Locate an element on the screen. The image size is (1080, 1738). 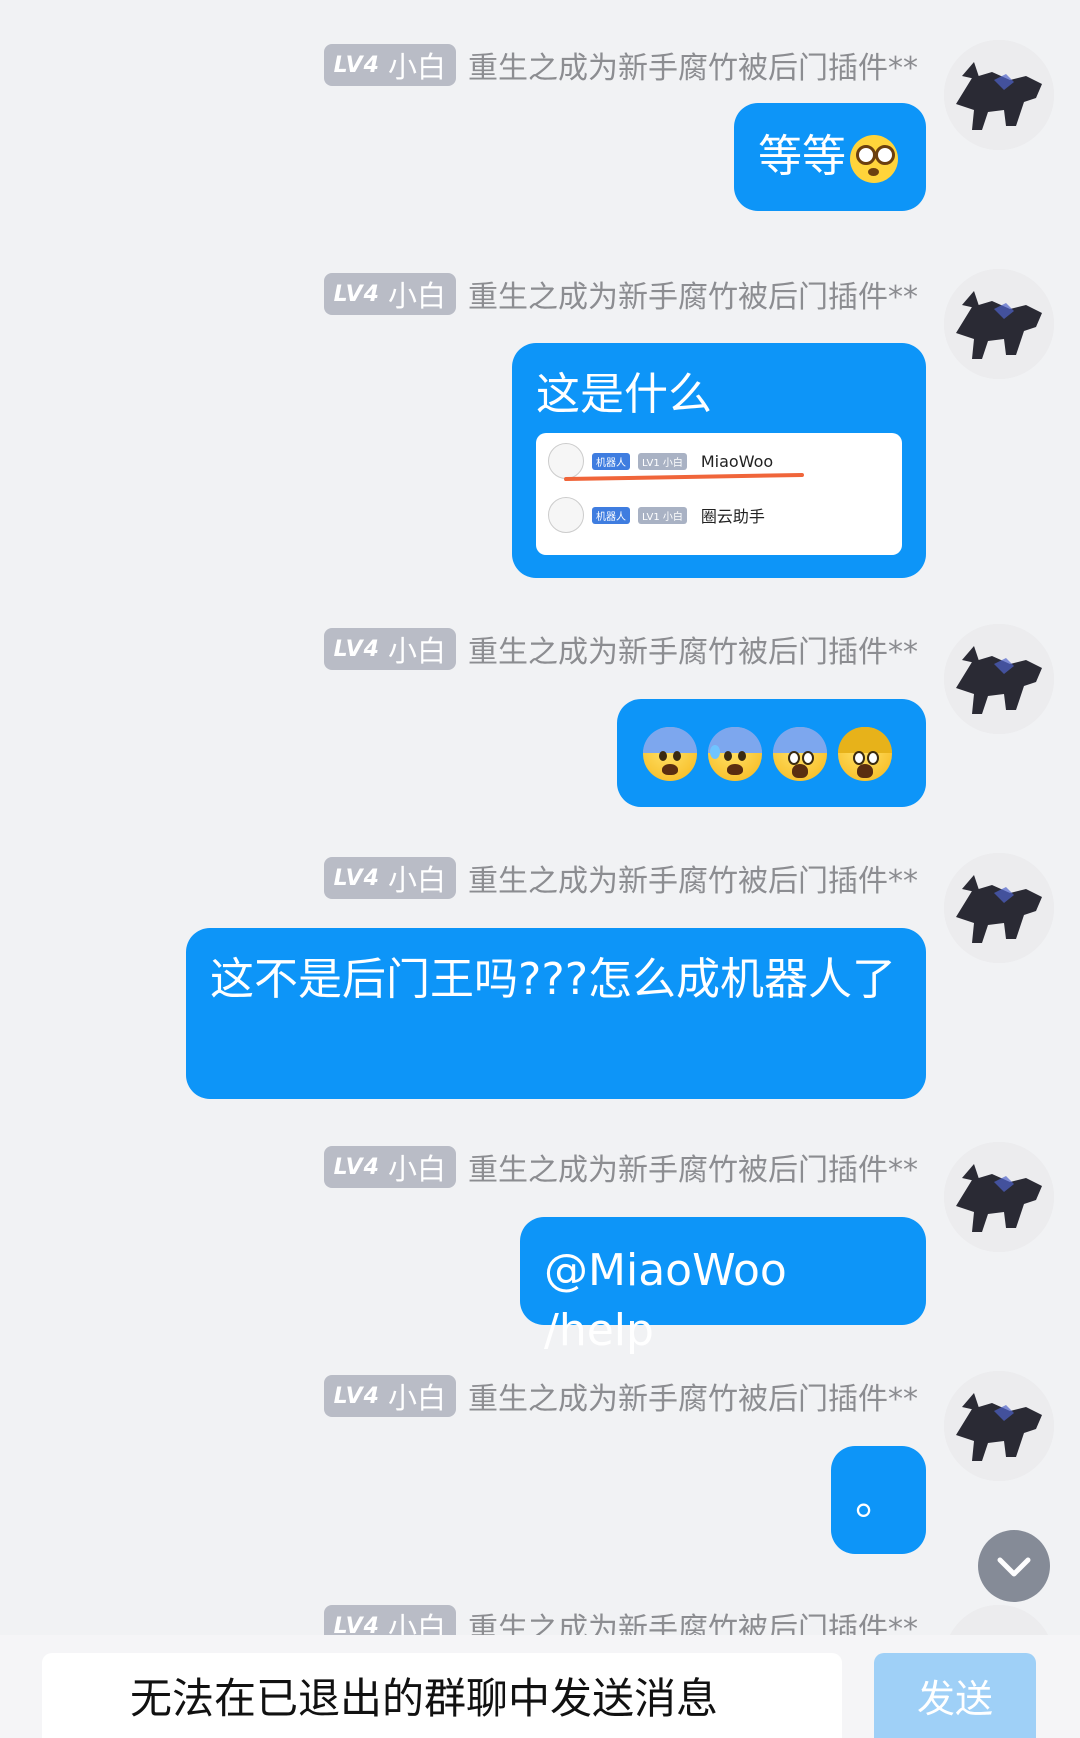
member-row: 机器人 LV1 小白 圈云助手 is located at coordinates (656, 515).